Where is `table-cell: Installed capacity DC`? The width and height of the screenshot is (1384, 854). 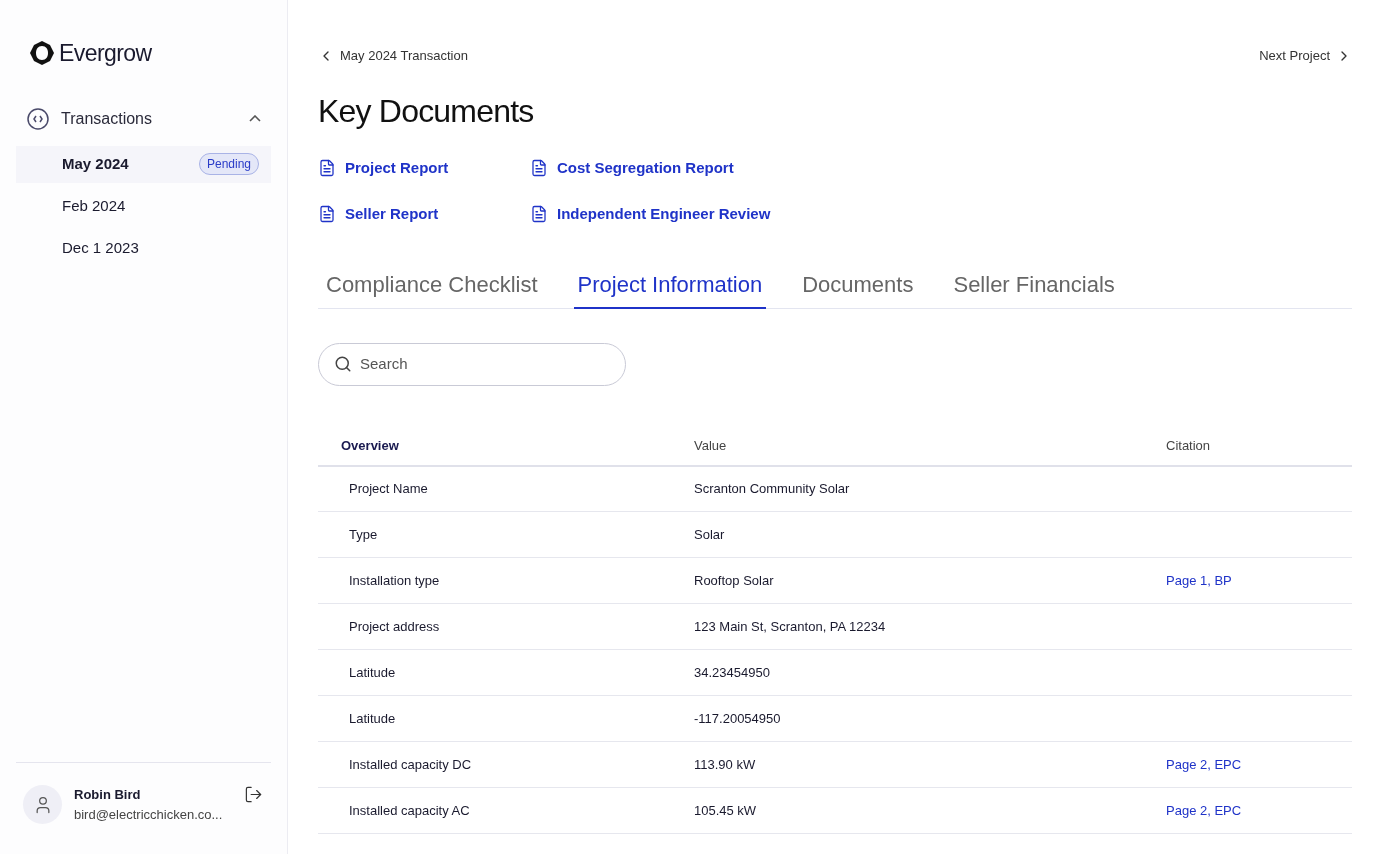 table-cell: Installed capacity DC is located at coordinates (506, 764).